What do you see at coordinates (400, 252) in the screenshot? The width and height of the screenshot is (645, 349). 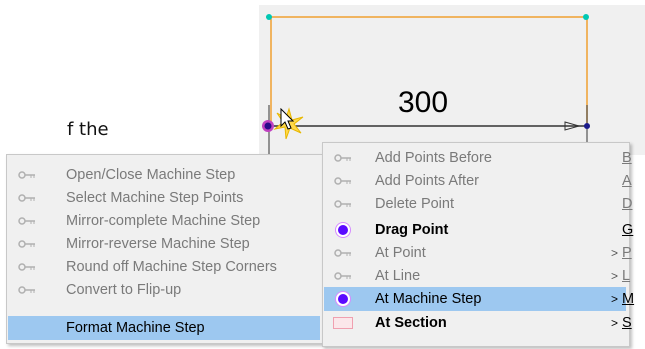 I see `menu-item-label: At Point` at bounding box center [400, 252].